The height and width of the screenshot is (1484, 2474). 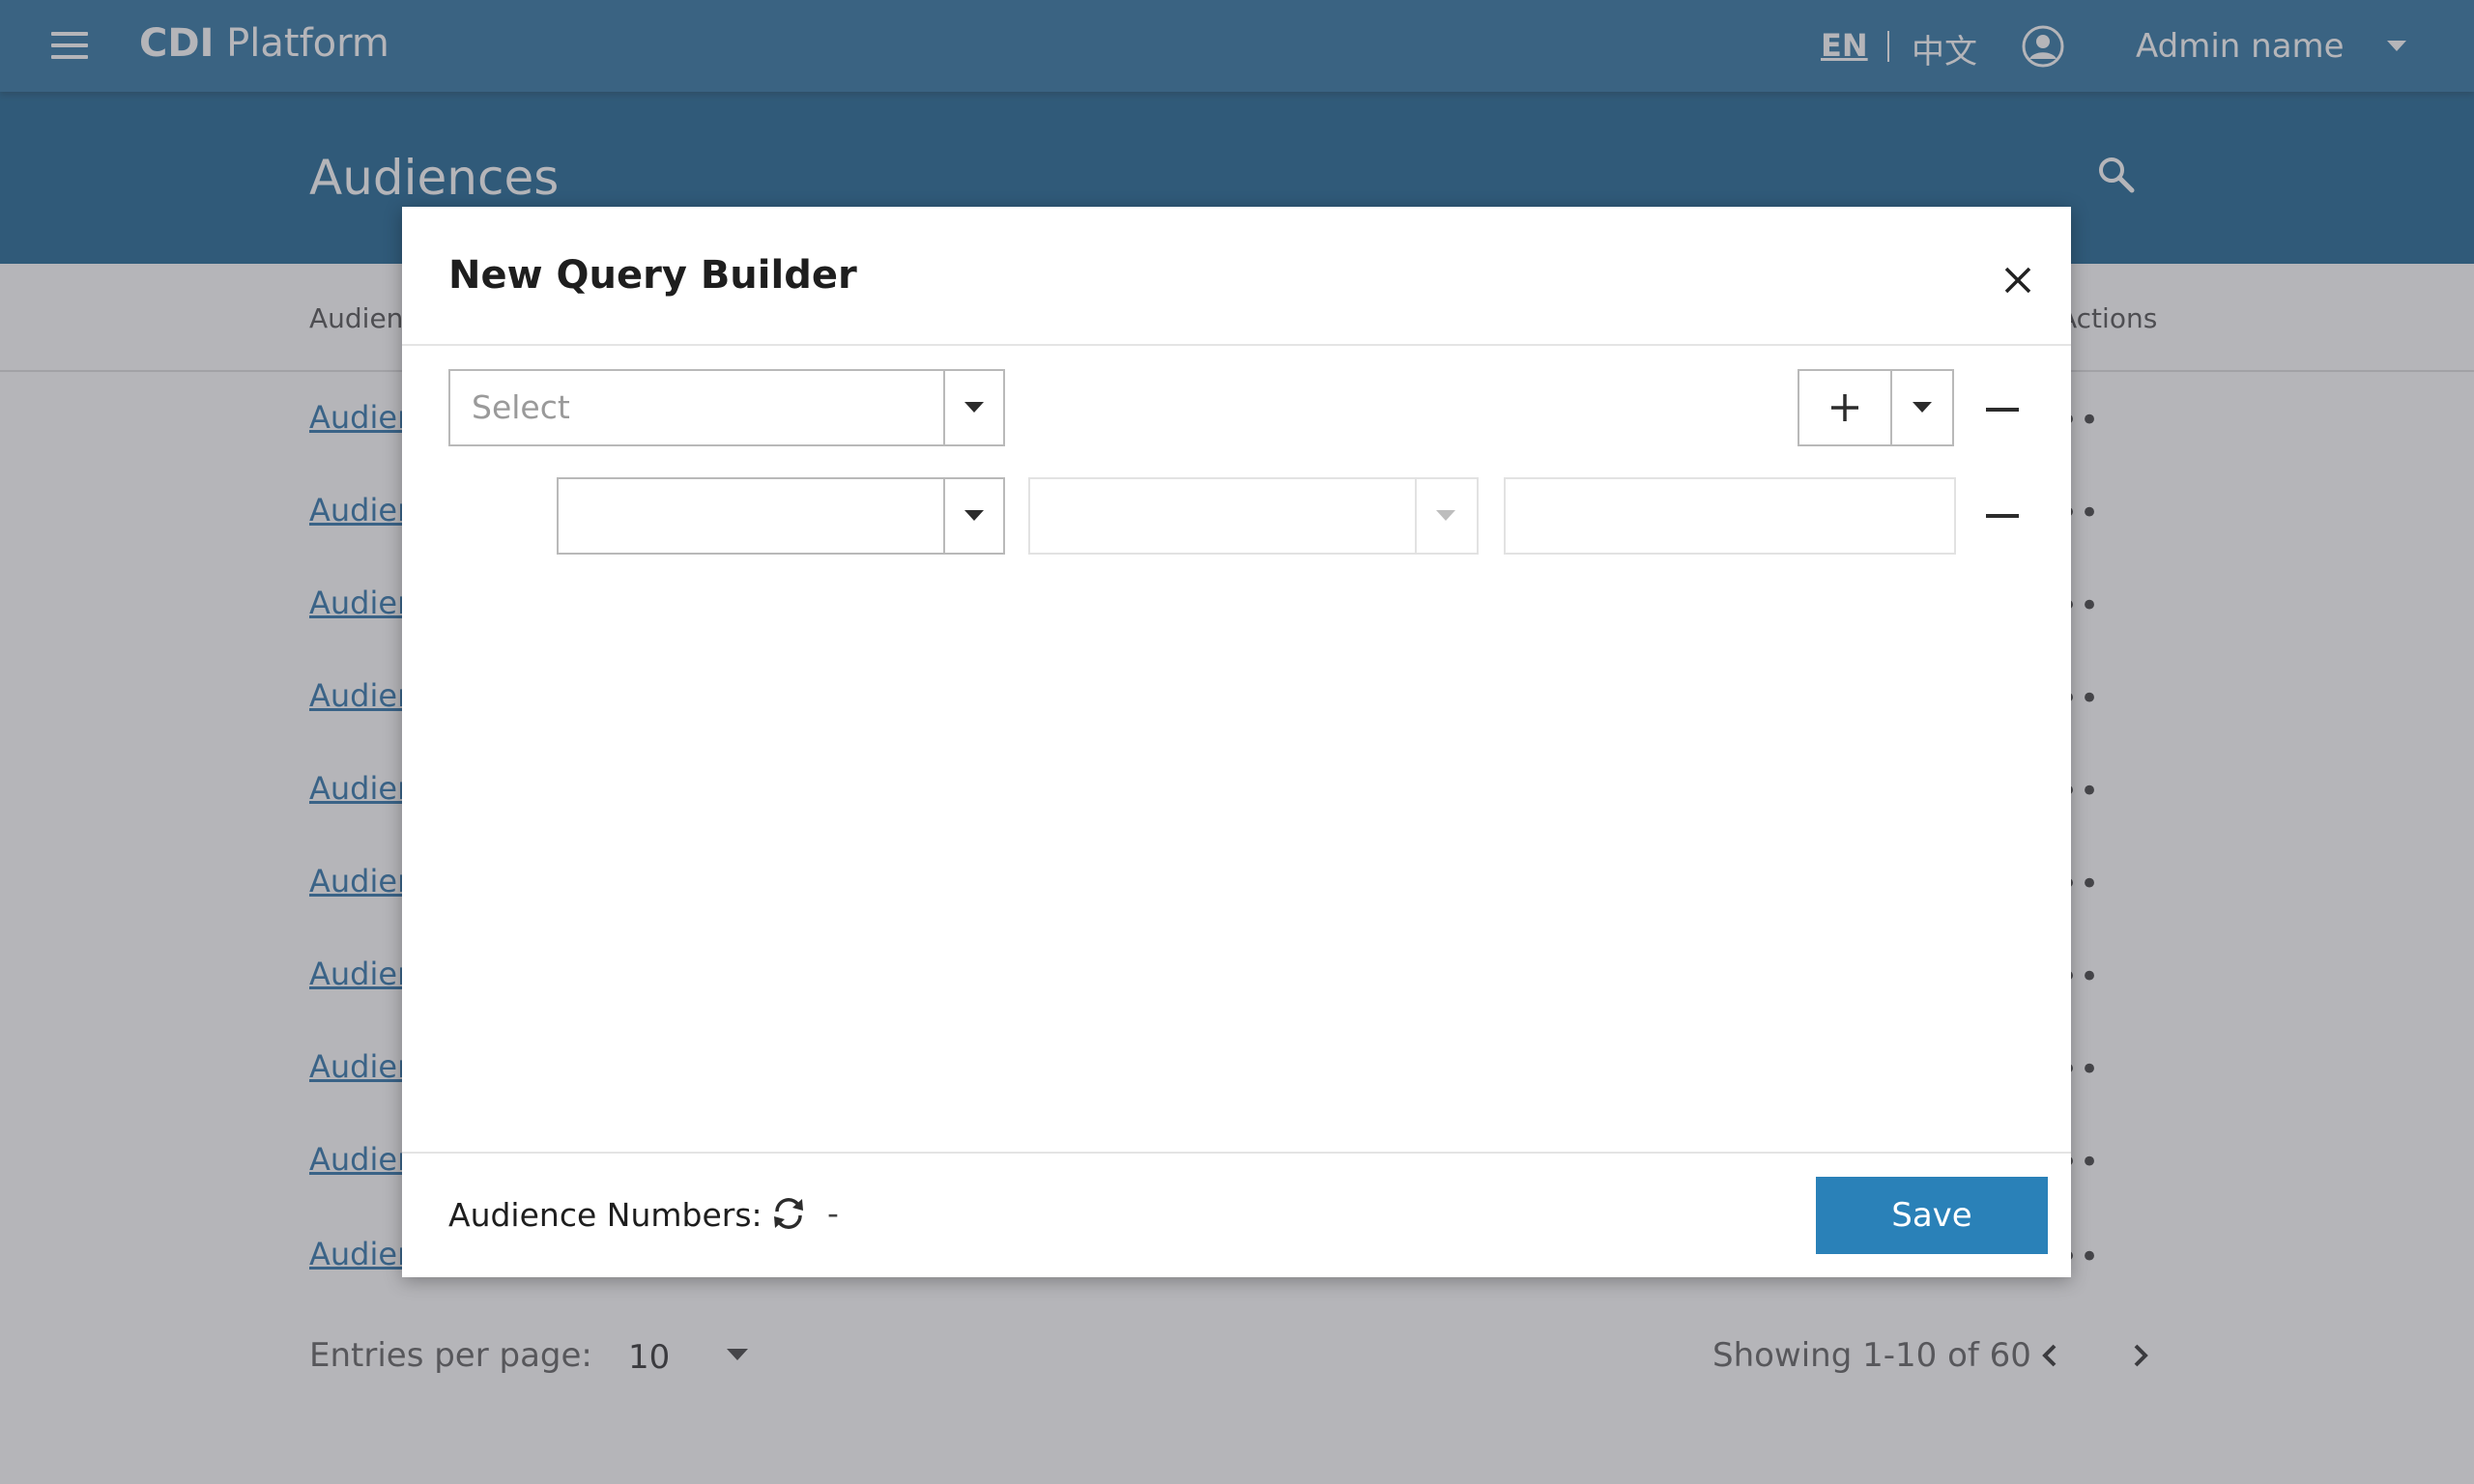 I want to click on group-select-placeholder: Select, so click(x=521, y=407).